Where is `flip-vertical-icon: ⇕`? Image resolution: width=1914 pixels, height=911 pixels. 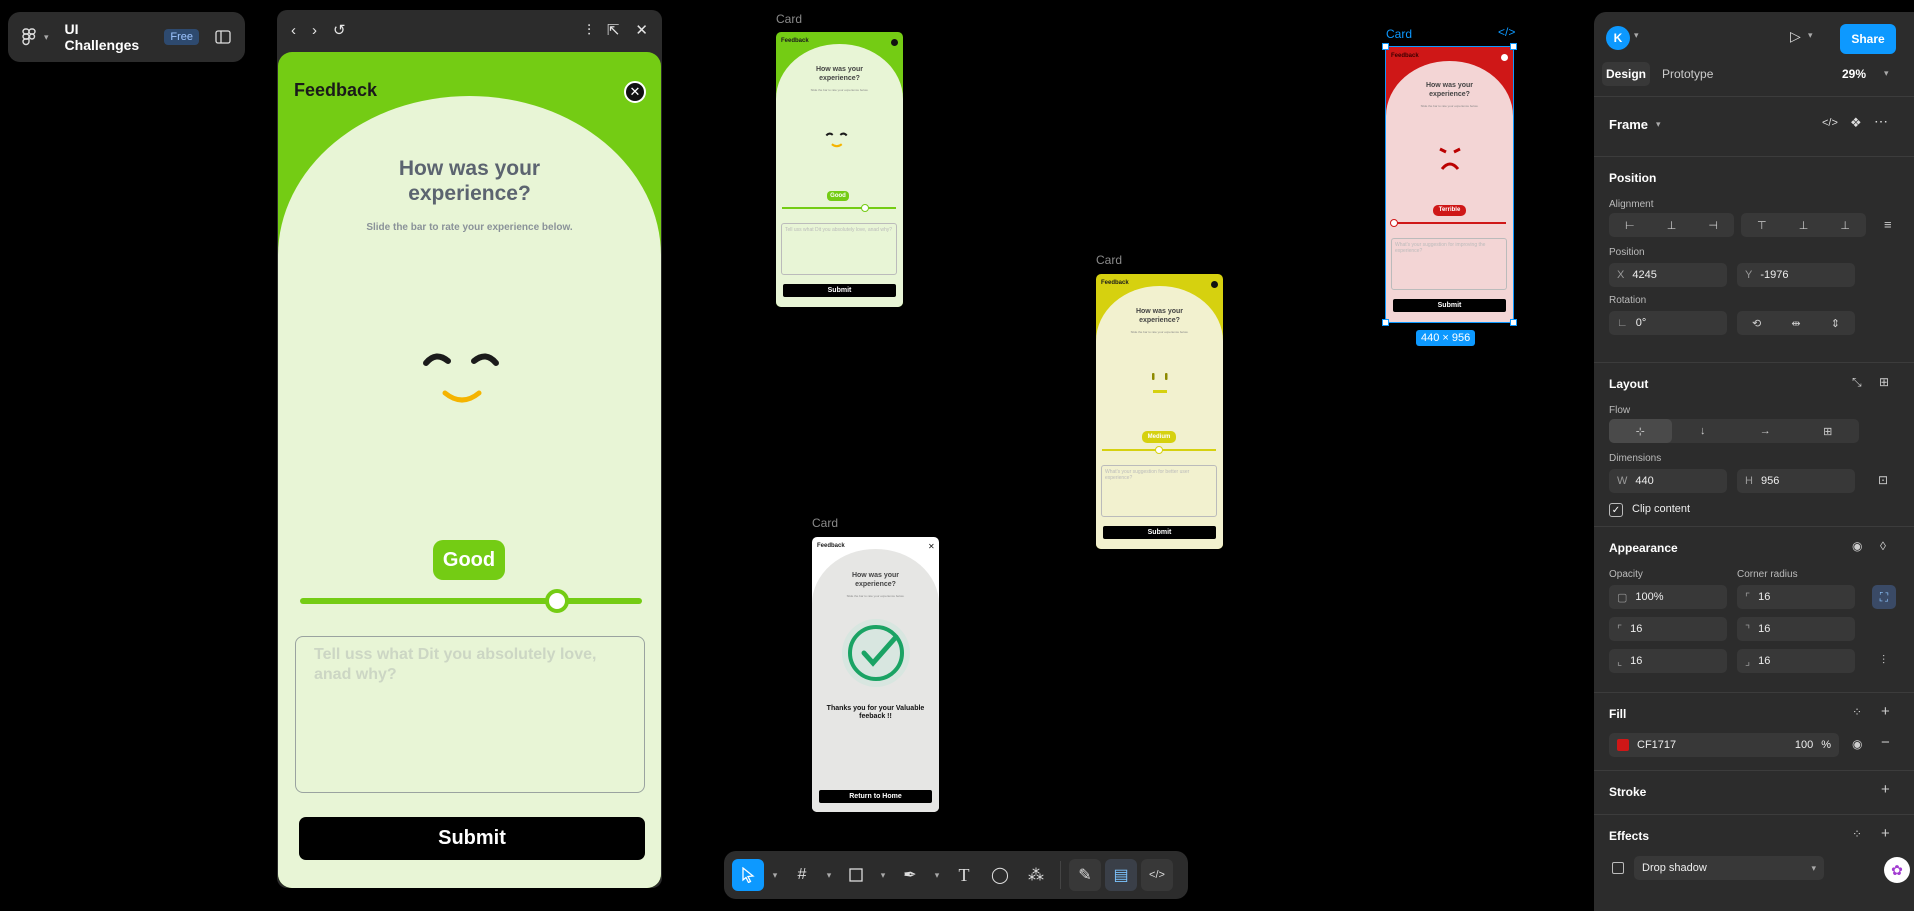
flip-vertical-icon: ⇕ is located at coordinates (1835, 323).